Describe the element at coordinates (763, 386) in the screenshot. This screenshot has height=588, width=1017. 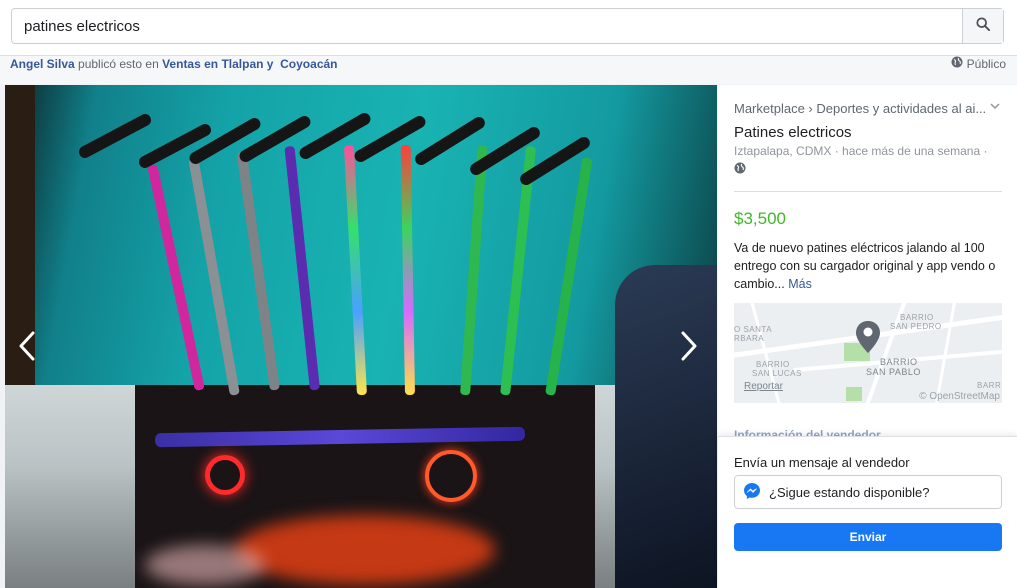
I see `map-report-link: Reportar` at that location.